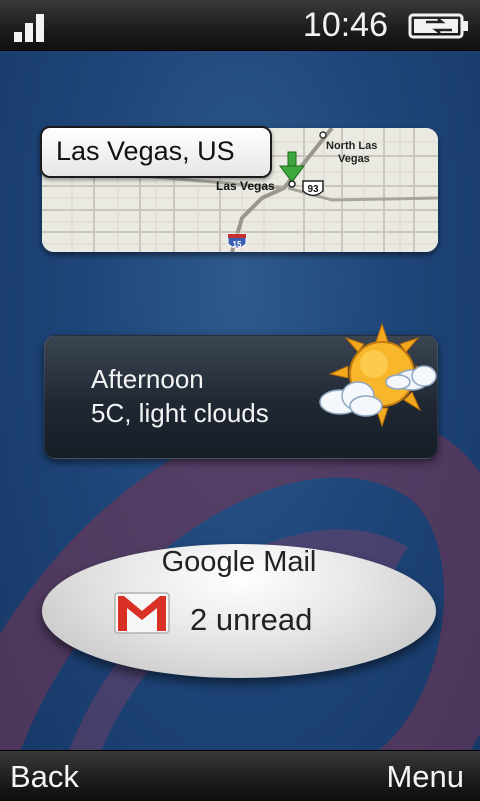 Image resolution: width=480 pixels, height=801 pixels. I want to click on softkey-bar: Back Menu, so click(240, 775).